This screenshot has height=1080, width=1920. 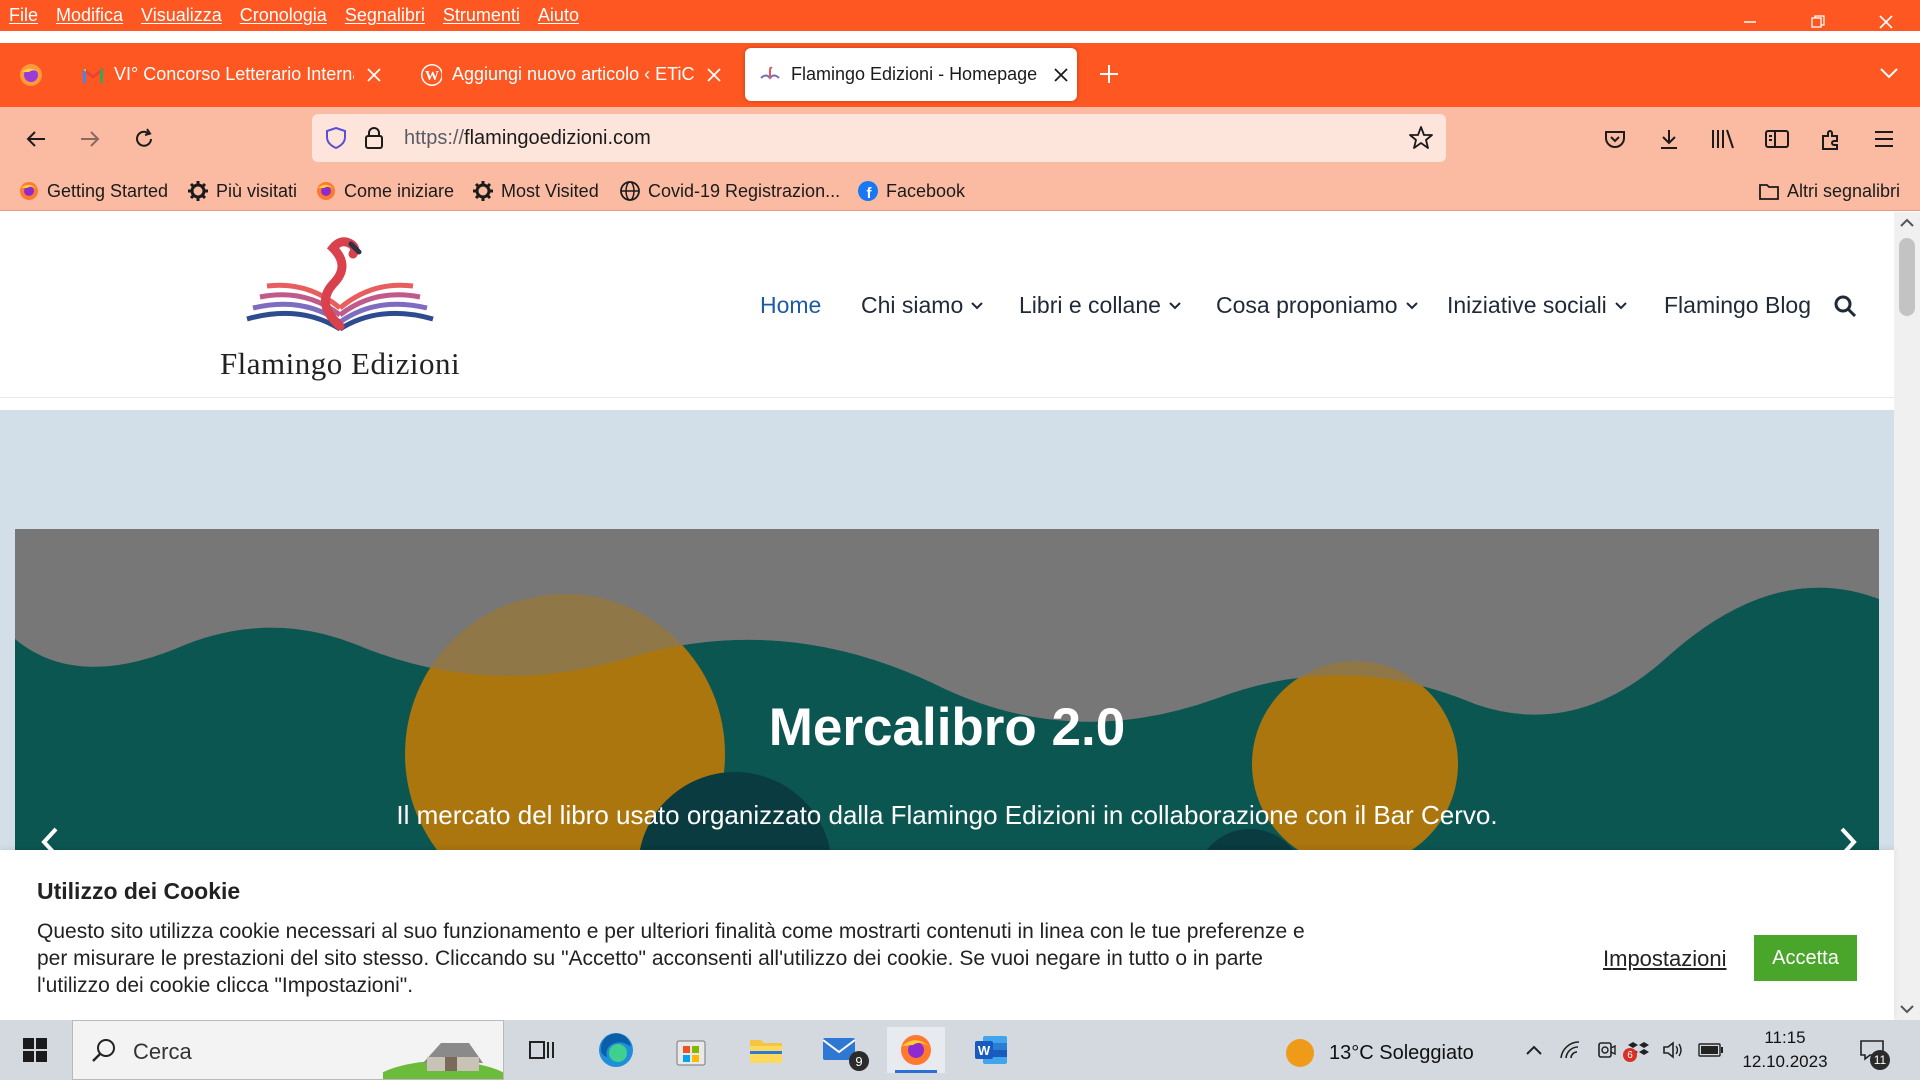 I want to click on microsoft-store-icon, so click(x=691, y=1050).